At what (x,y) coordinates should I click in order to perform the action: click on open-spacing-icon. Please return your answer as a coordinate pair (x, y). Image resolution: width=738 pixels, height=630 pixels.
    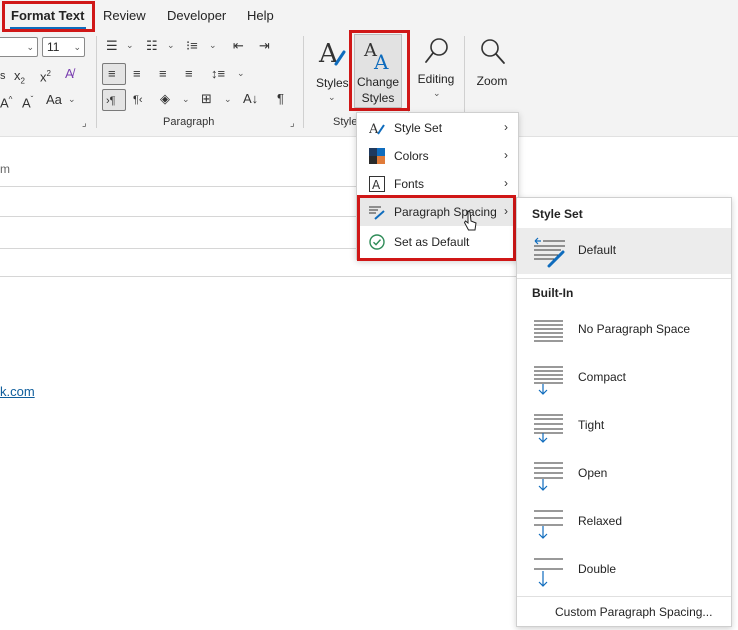
    Looking at the image, I should click on (548, 476).